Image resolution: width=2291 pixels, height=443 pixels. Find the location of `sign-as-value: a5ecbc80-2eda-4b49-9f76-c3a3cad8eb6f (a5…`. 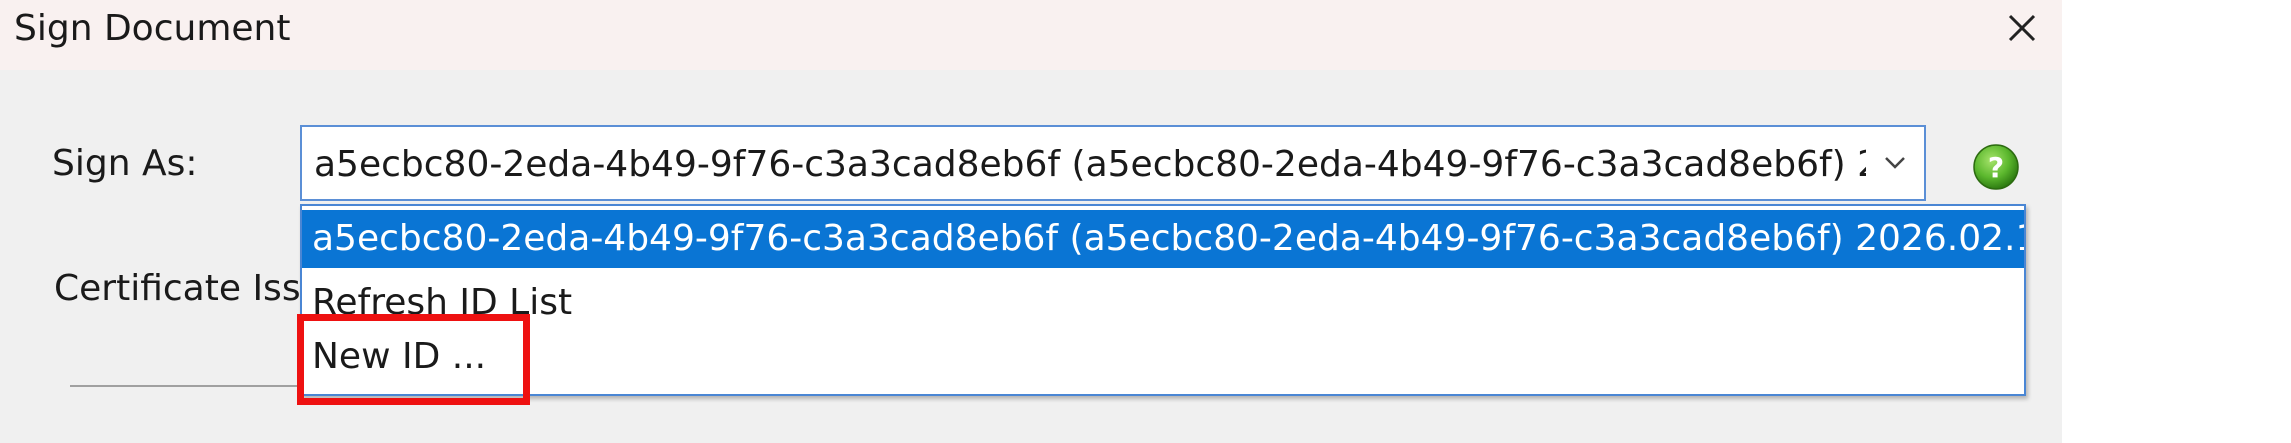

sign-as-value: a5ecbc80-2eda-4b49-9f76-c3a3cad8eb6f (a5… is located at coordinates (1091, 164).